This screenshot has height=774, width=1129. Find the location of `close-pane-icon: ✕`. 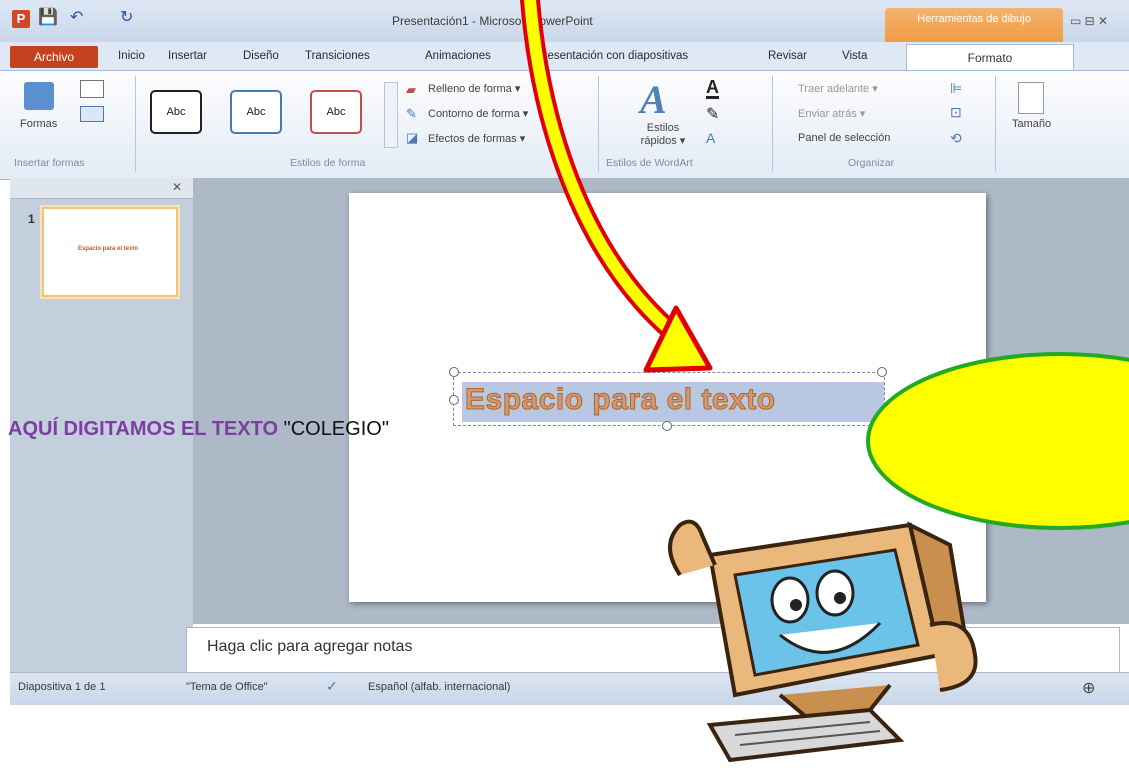

close-pane-icon: ✕ is located at coordinates (177, 187).